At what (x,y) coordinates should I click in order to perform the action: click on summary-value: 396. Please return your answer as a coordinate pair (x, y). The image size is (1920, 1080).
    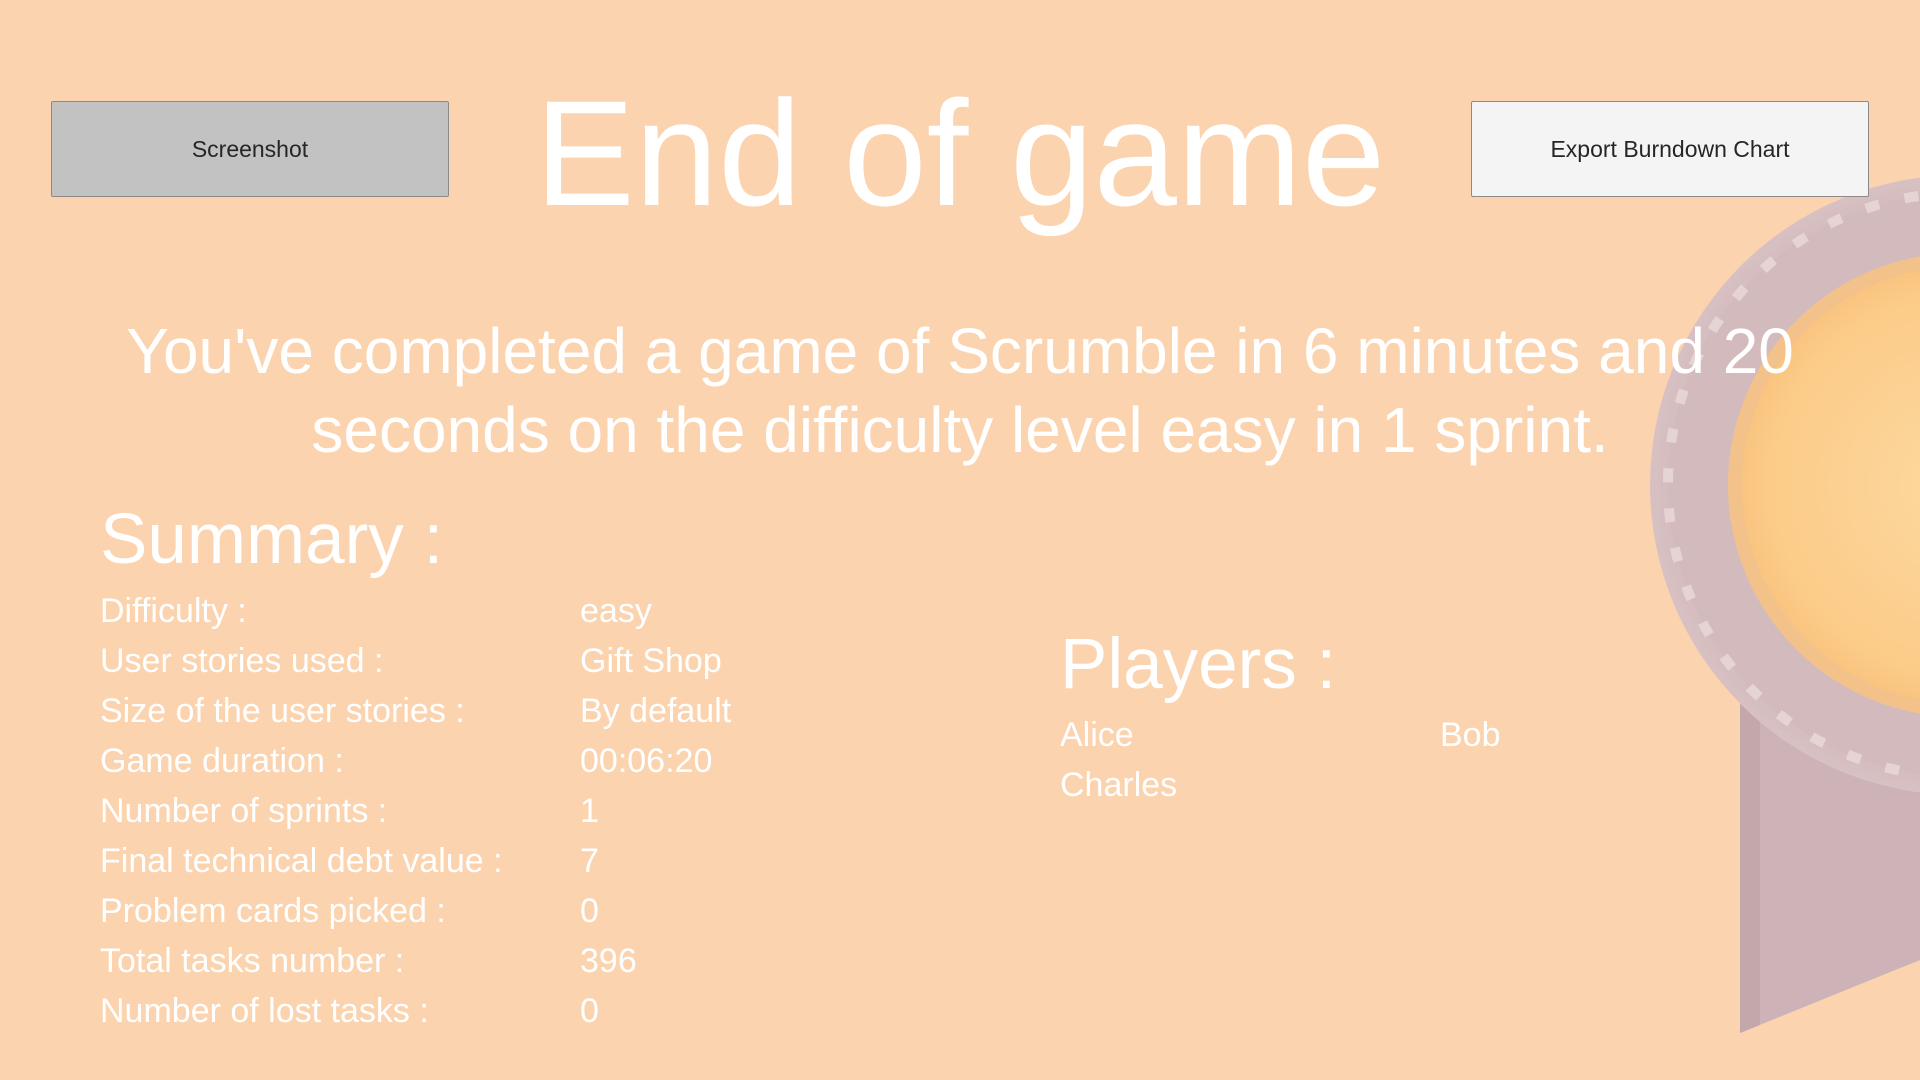
    Looking at the image, I should click on (608, 961).